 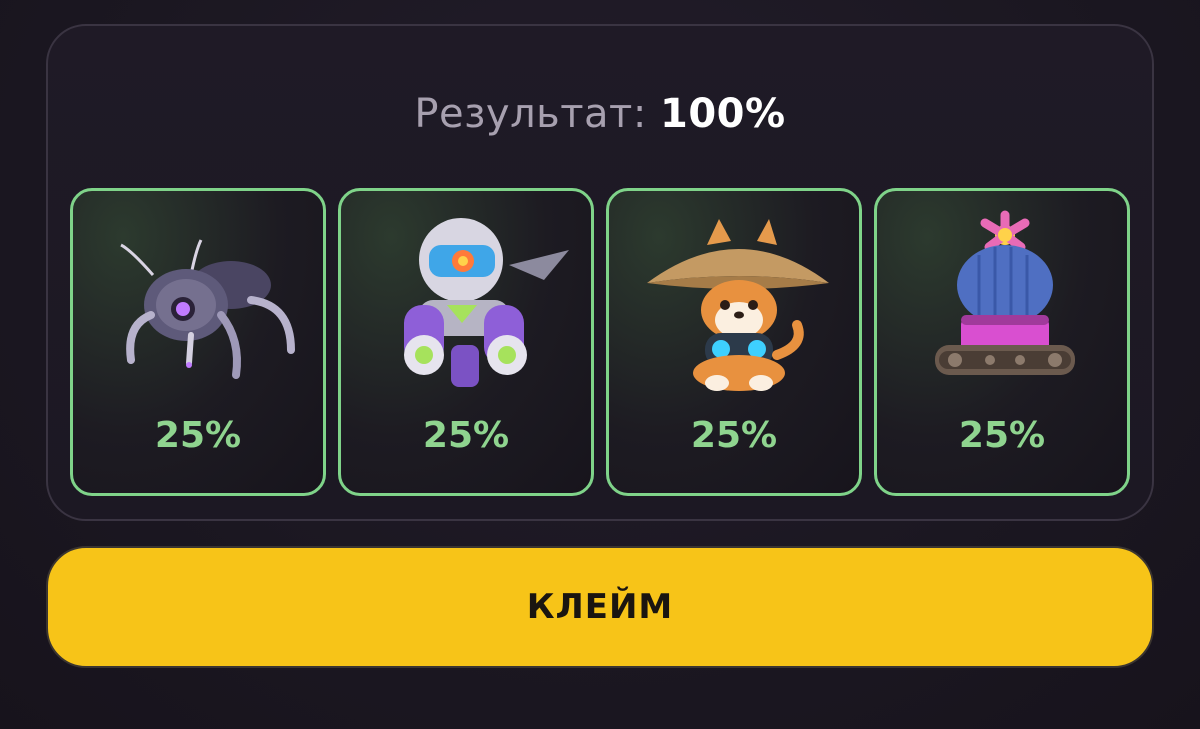 I want to click on result-value: 100%, so click(x=723, y=114).